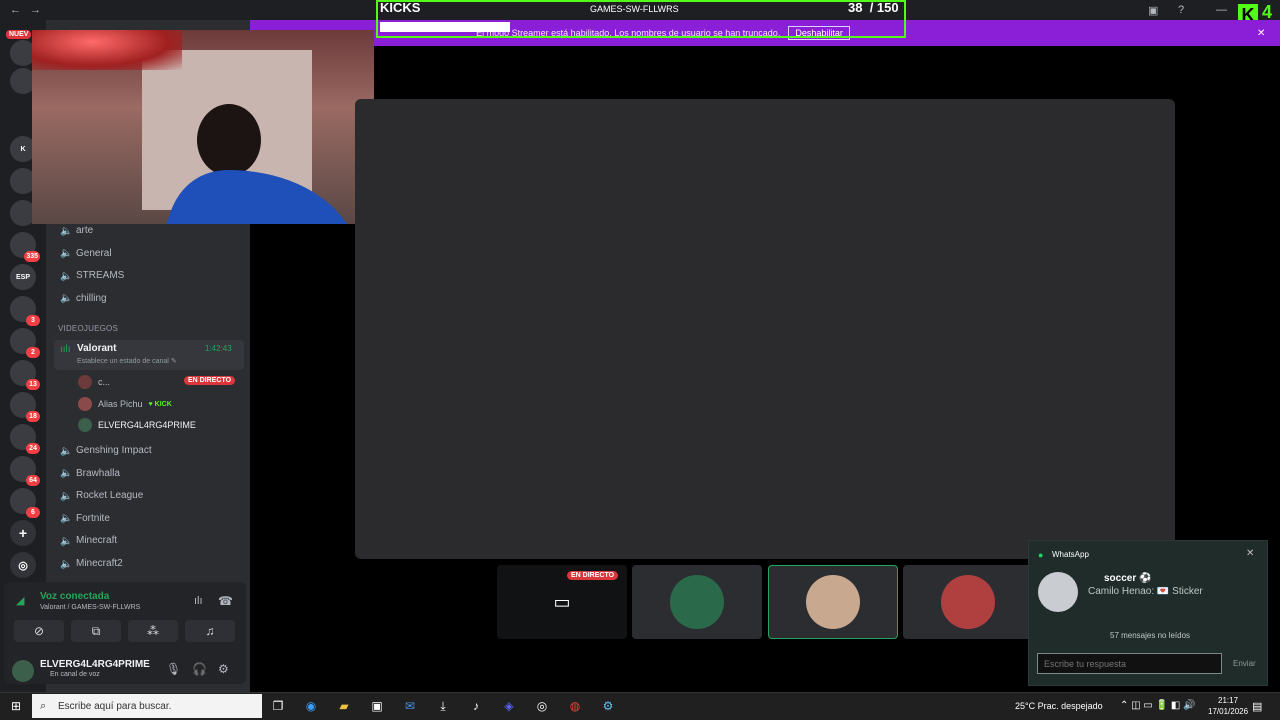  I want to click on back-arrow-icon: ←, so click(15, 10).